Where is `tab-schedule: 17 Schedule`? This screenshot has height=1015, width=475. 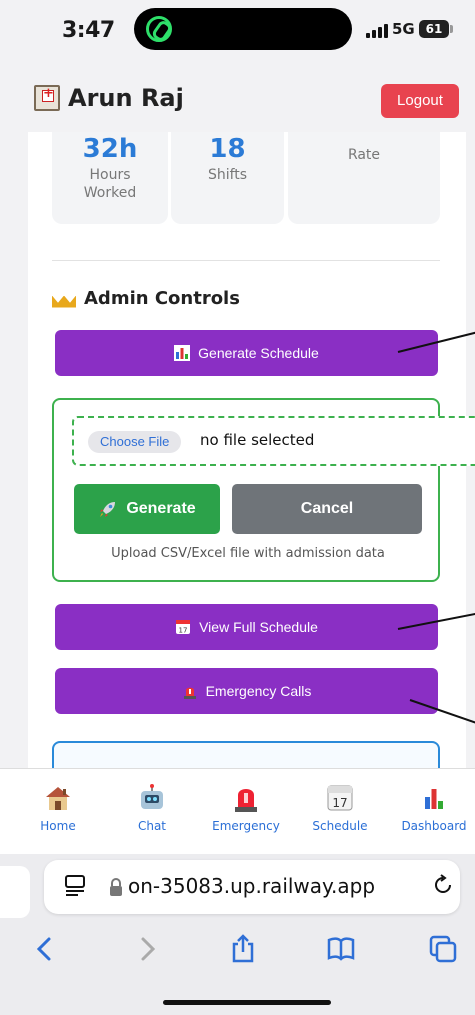
tab-schedule: 17 Schedule is located at coordinates (340, 808).